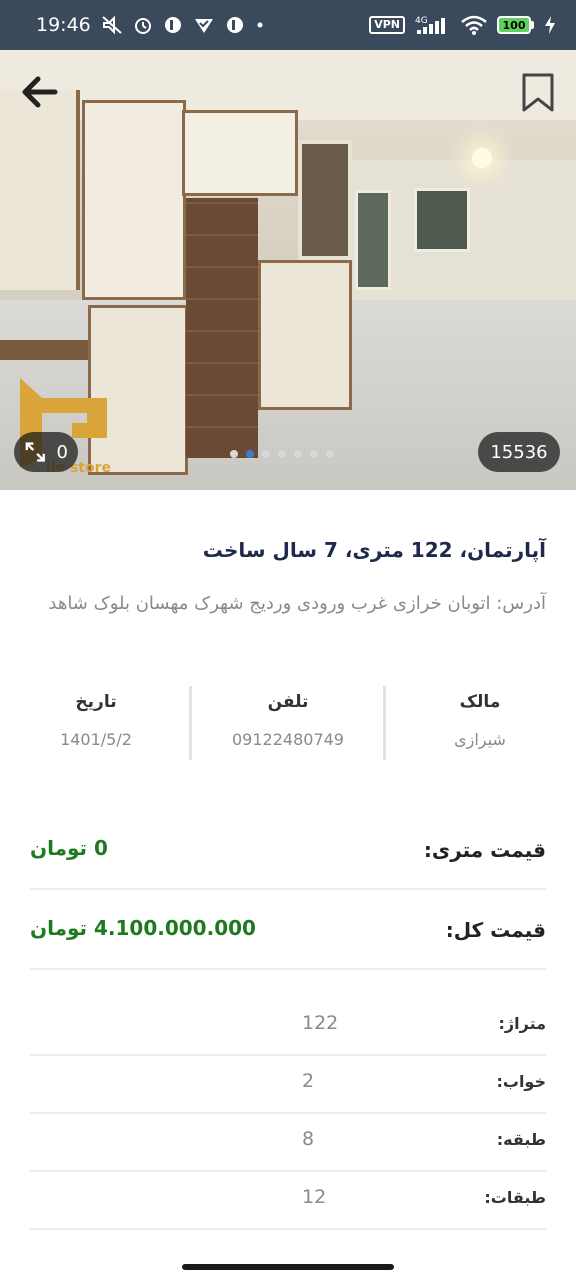 The height and width of the screenshot is (1280, 576). Describe the element at coordinates (288, 25) in the screenshot. I see `status-bar: 19:46 VPN 4G 100` at that location.